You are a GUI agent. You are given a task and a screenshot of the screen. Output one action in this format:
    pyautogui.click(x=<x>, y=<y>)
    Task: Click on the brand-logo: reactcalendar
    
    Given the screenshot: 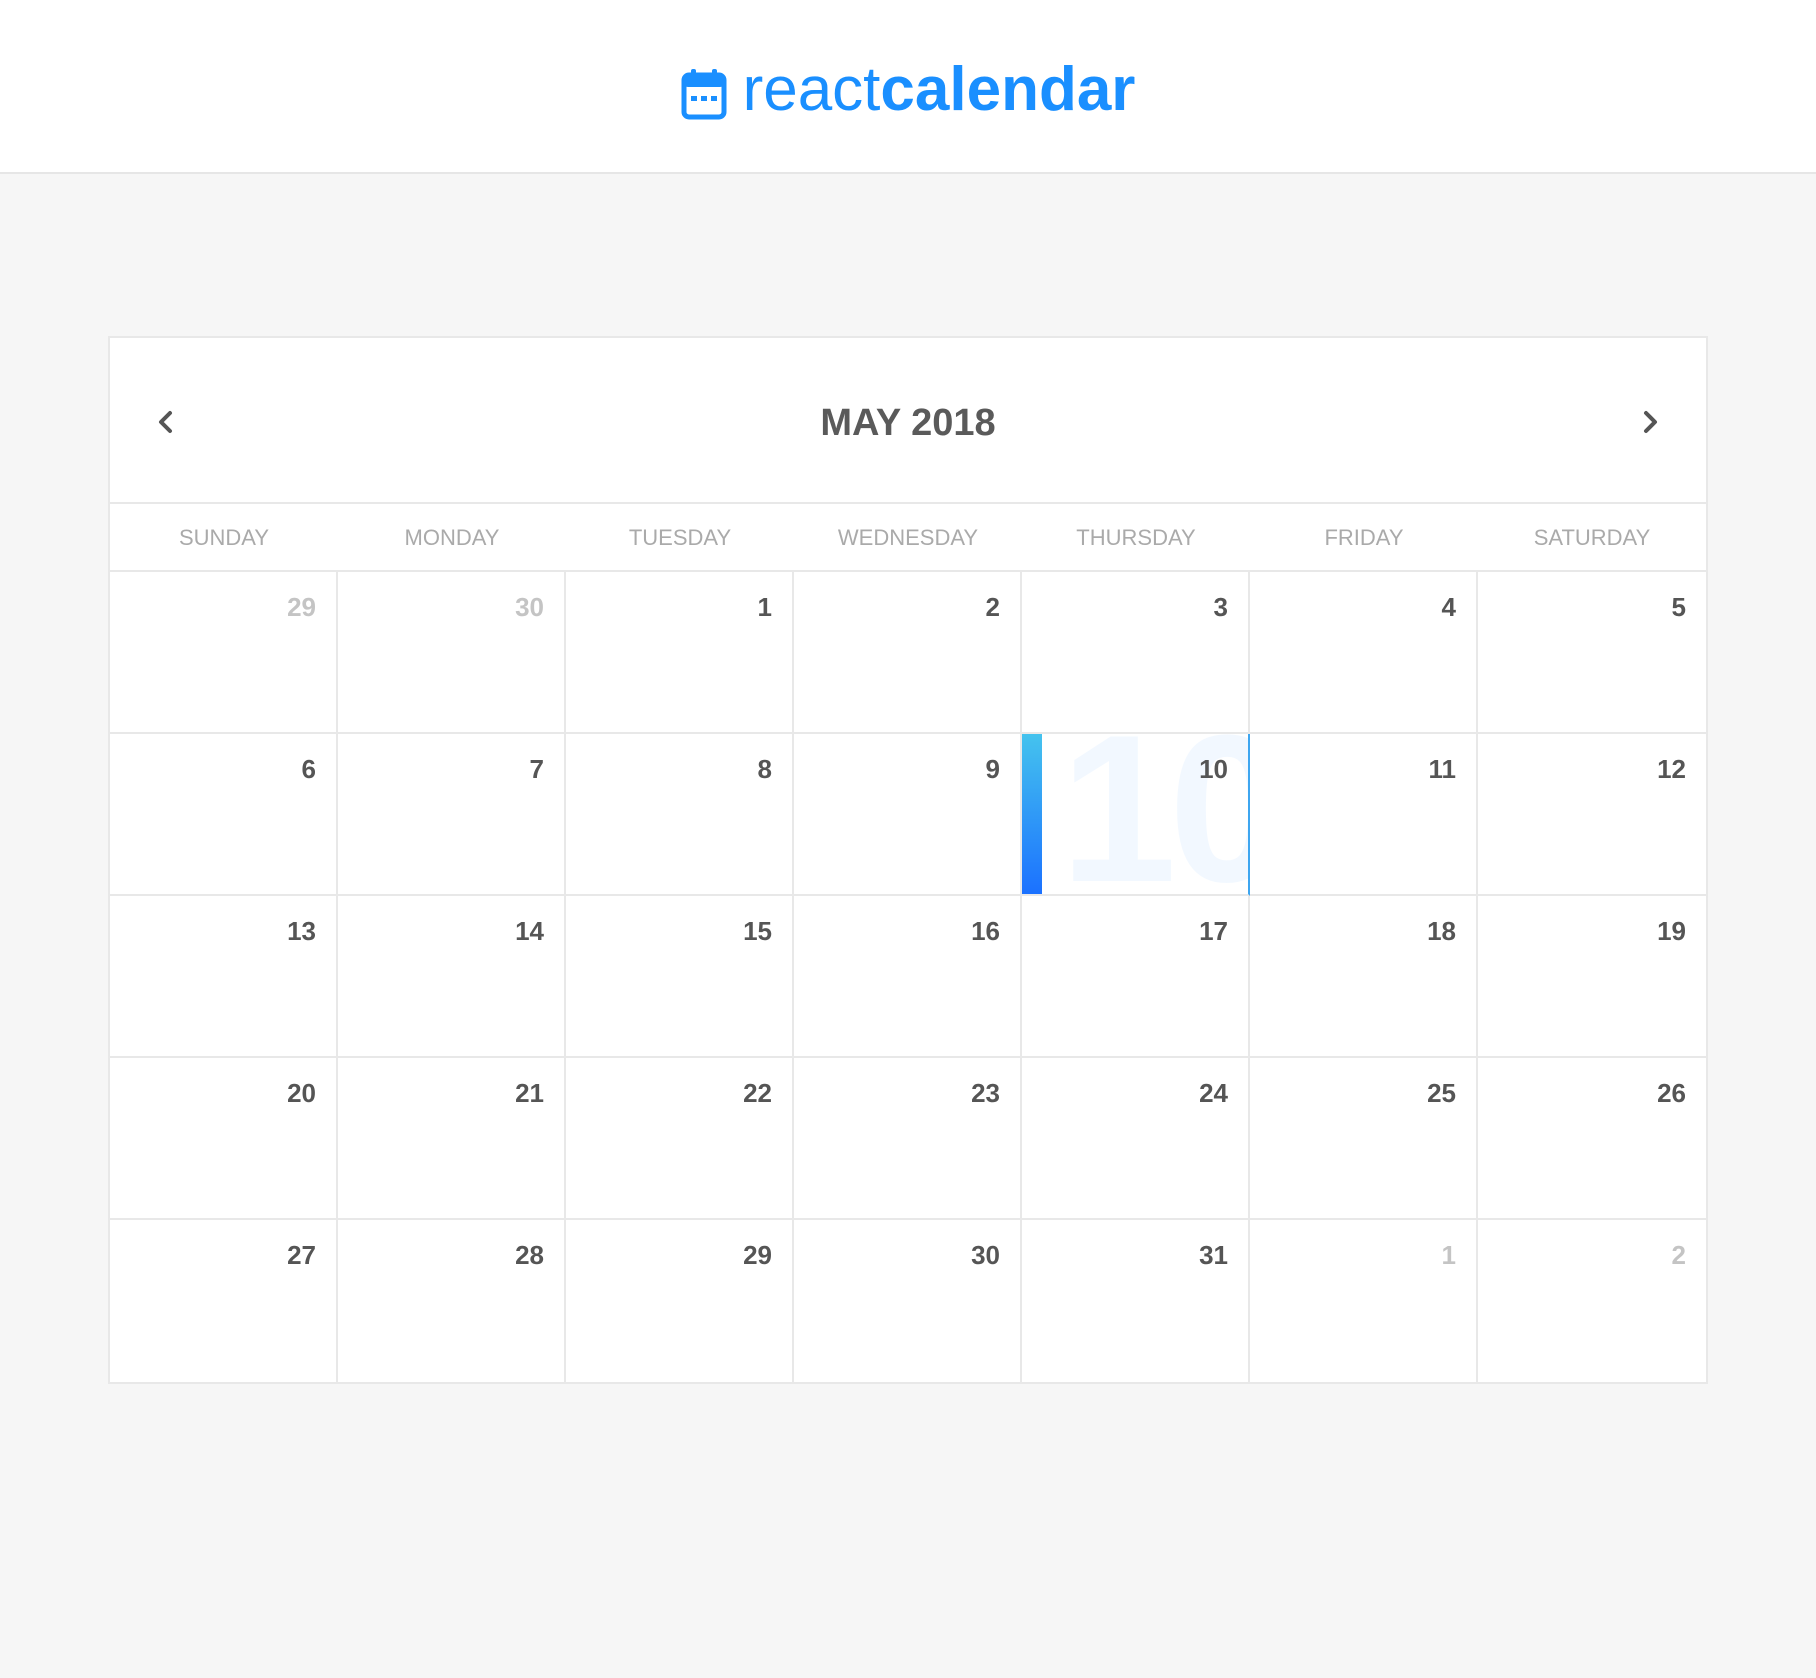 What is the action you would take?
    pyautogui.click(x=908, y=90)
    